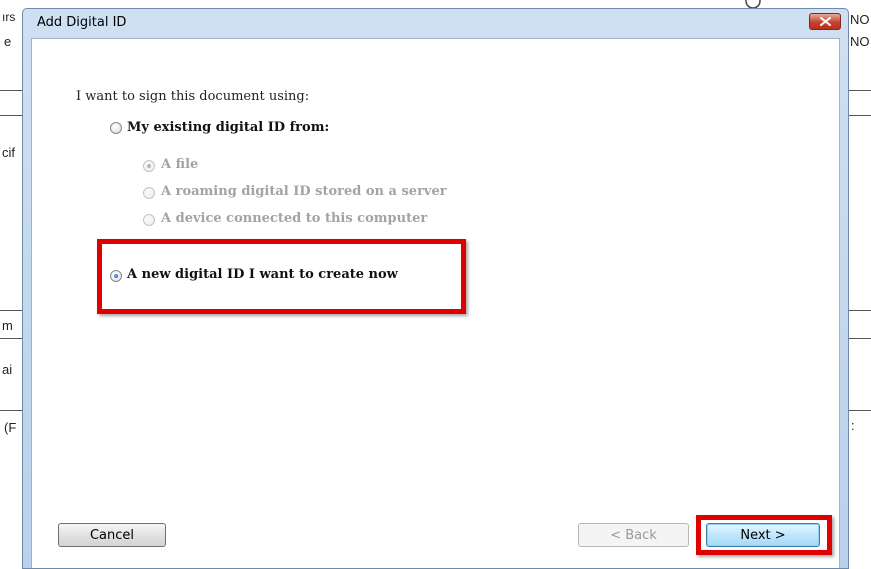 This screenshot has height=569, width=871. I want to click on bg-fragment: e, so click(8, 41).